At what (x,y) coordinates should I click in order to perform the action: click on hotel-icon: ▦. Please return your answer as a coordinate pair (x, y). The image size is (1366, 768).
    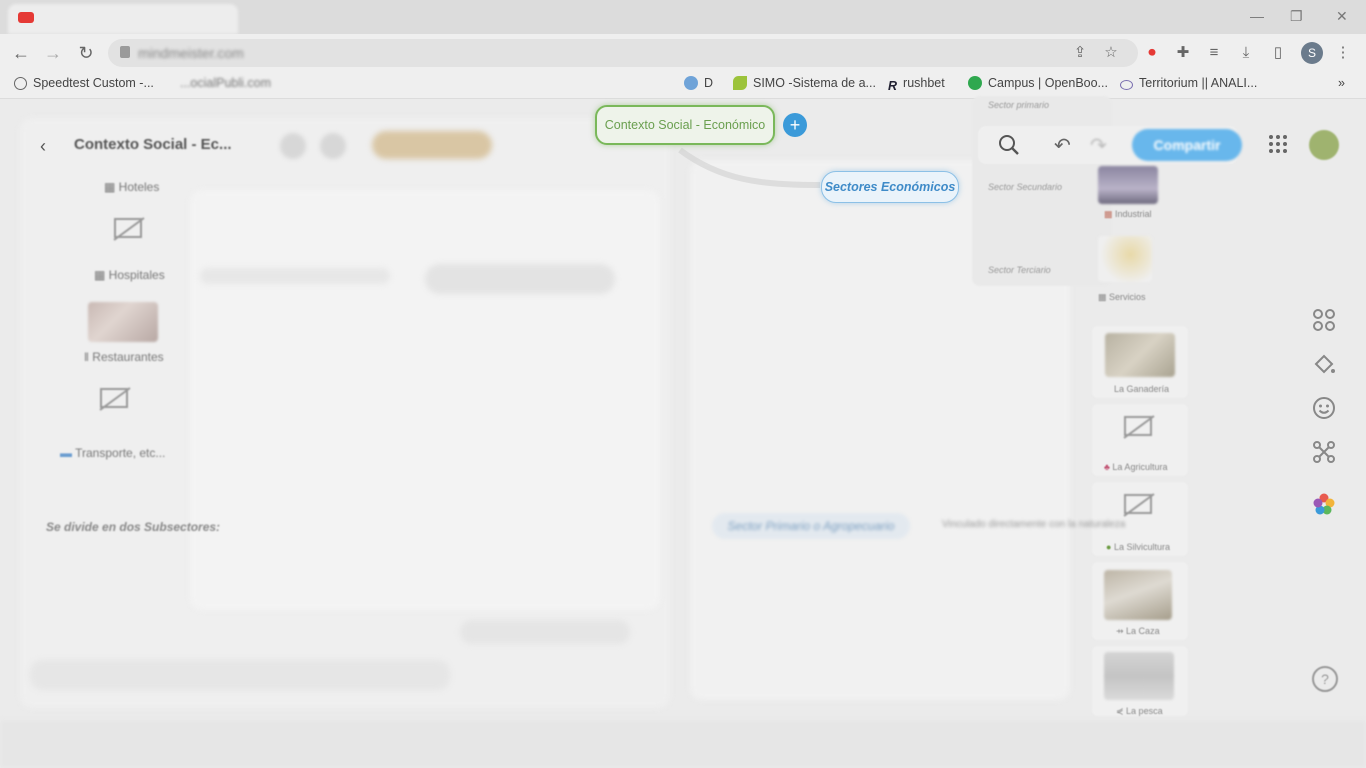
    Looking at the image, I should click on (111, 187).